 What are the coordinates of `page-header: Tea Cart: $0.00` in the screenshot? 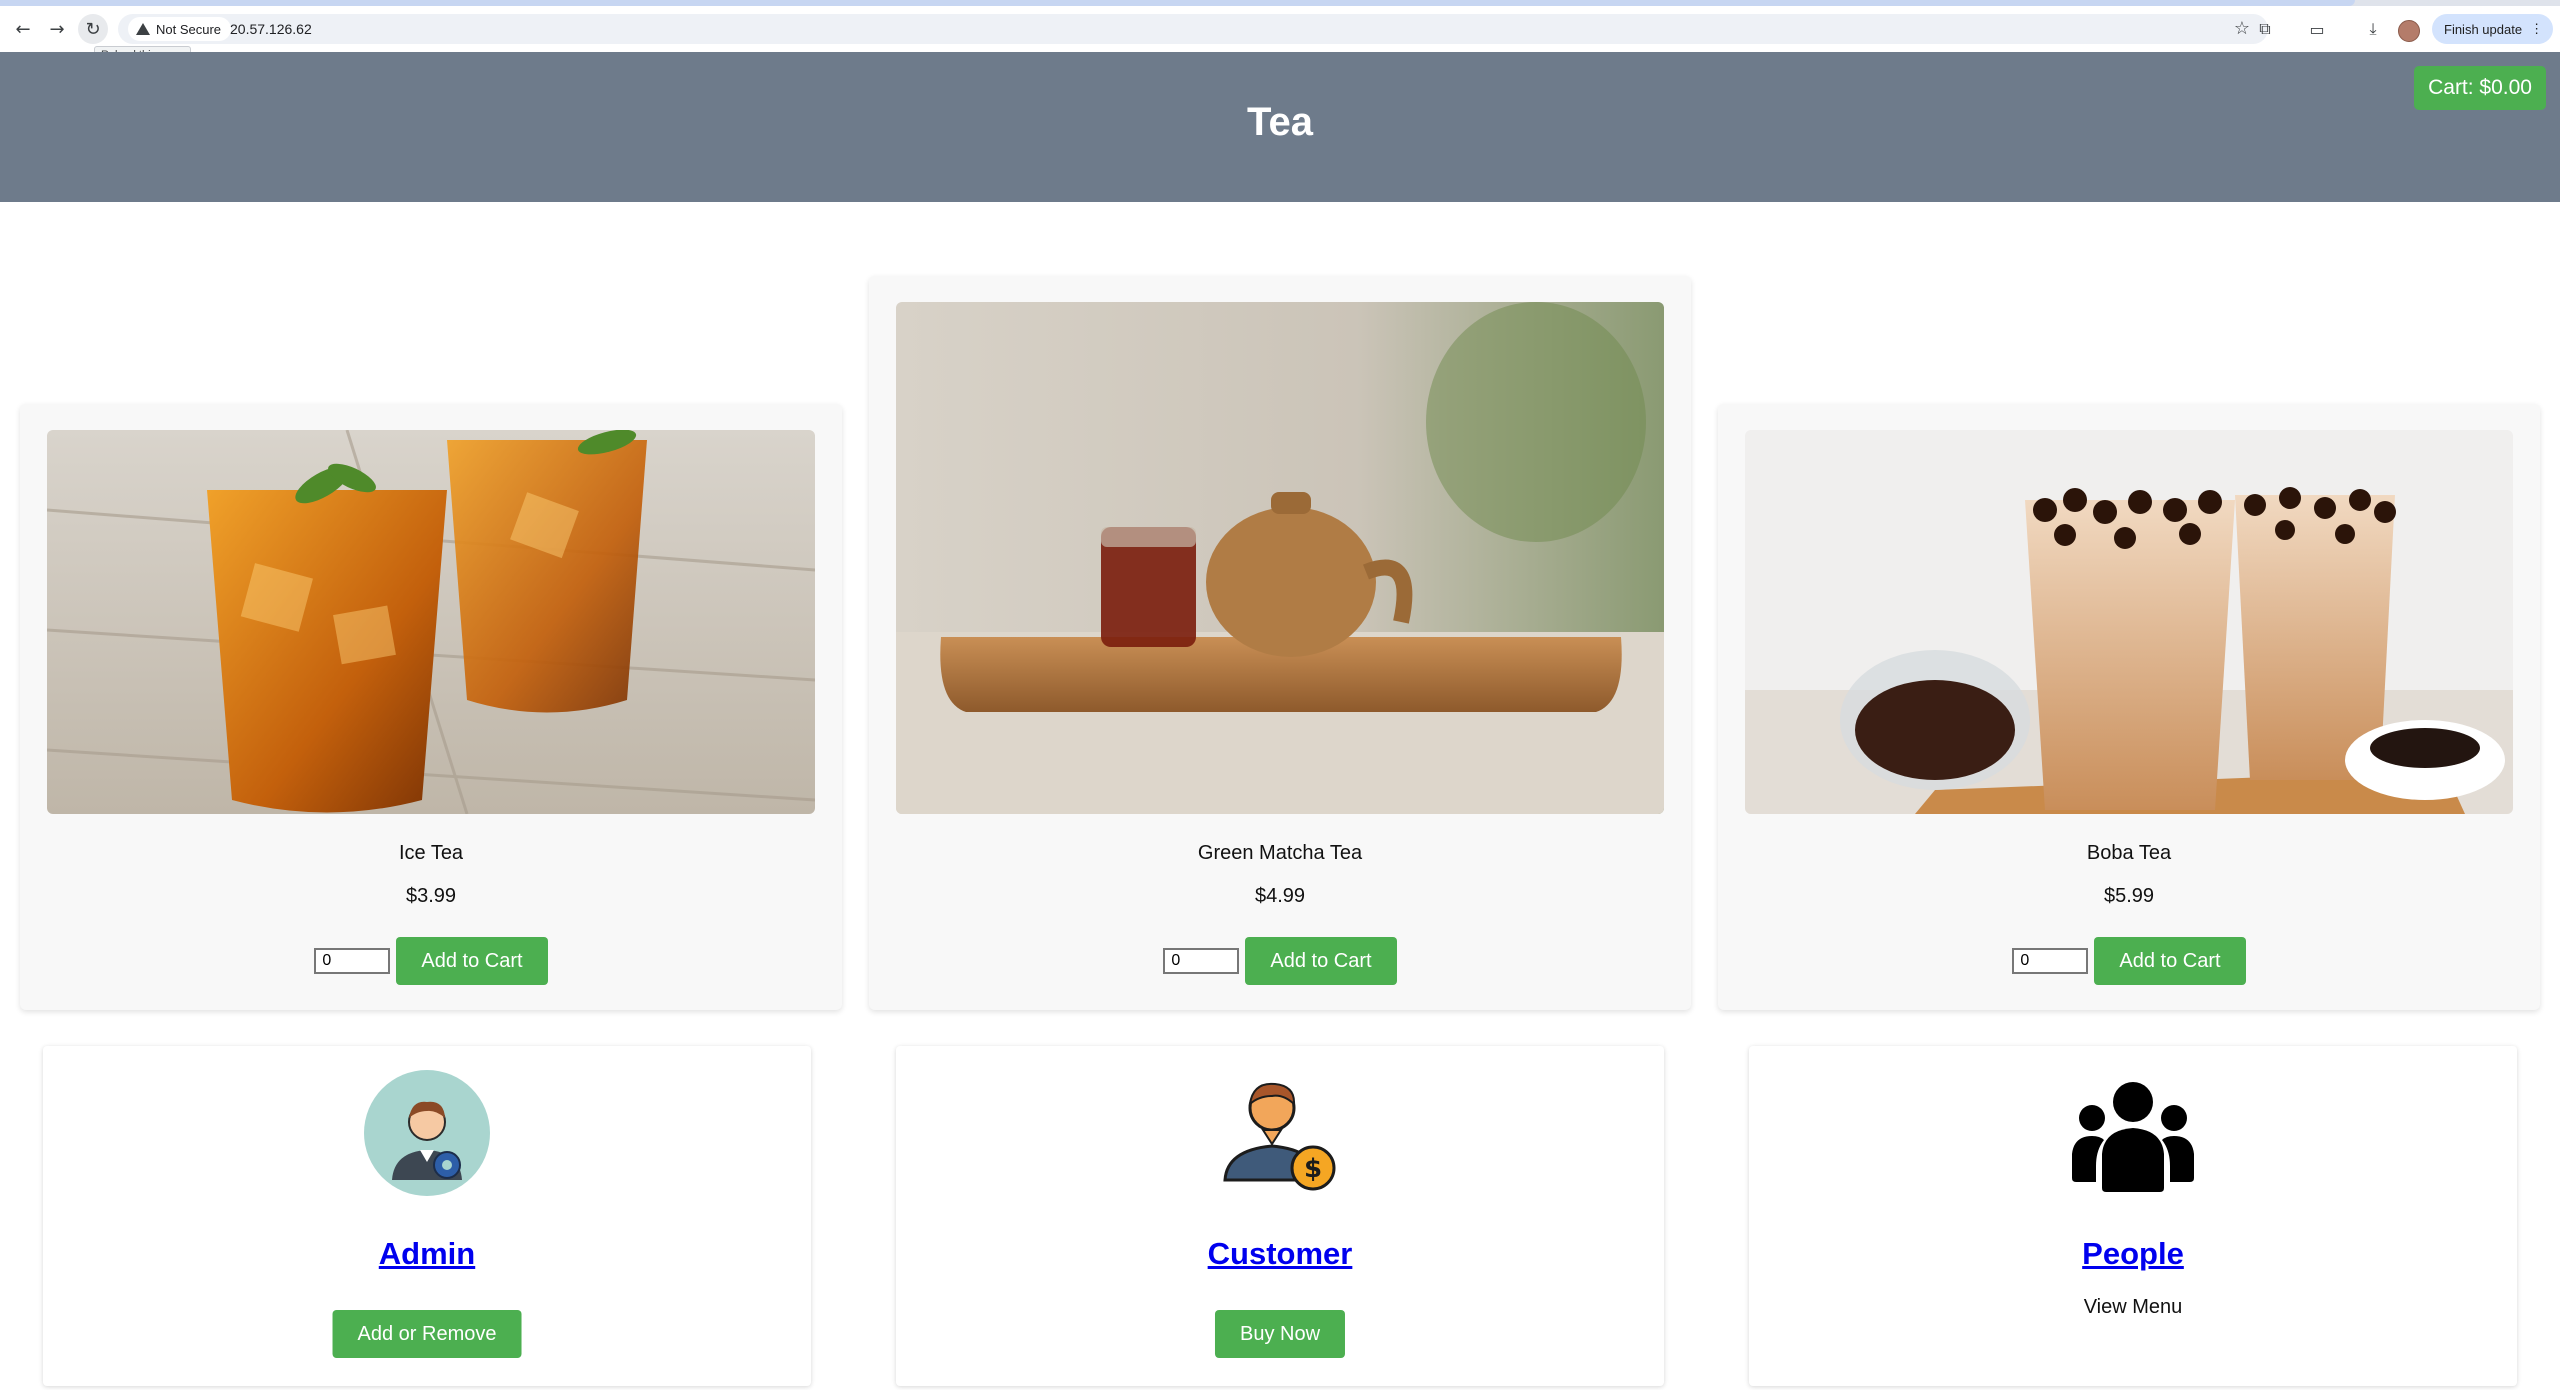 It's located at (1280, 127).